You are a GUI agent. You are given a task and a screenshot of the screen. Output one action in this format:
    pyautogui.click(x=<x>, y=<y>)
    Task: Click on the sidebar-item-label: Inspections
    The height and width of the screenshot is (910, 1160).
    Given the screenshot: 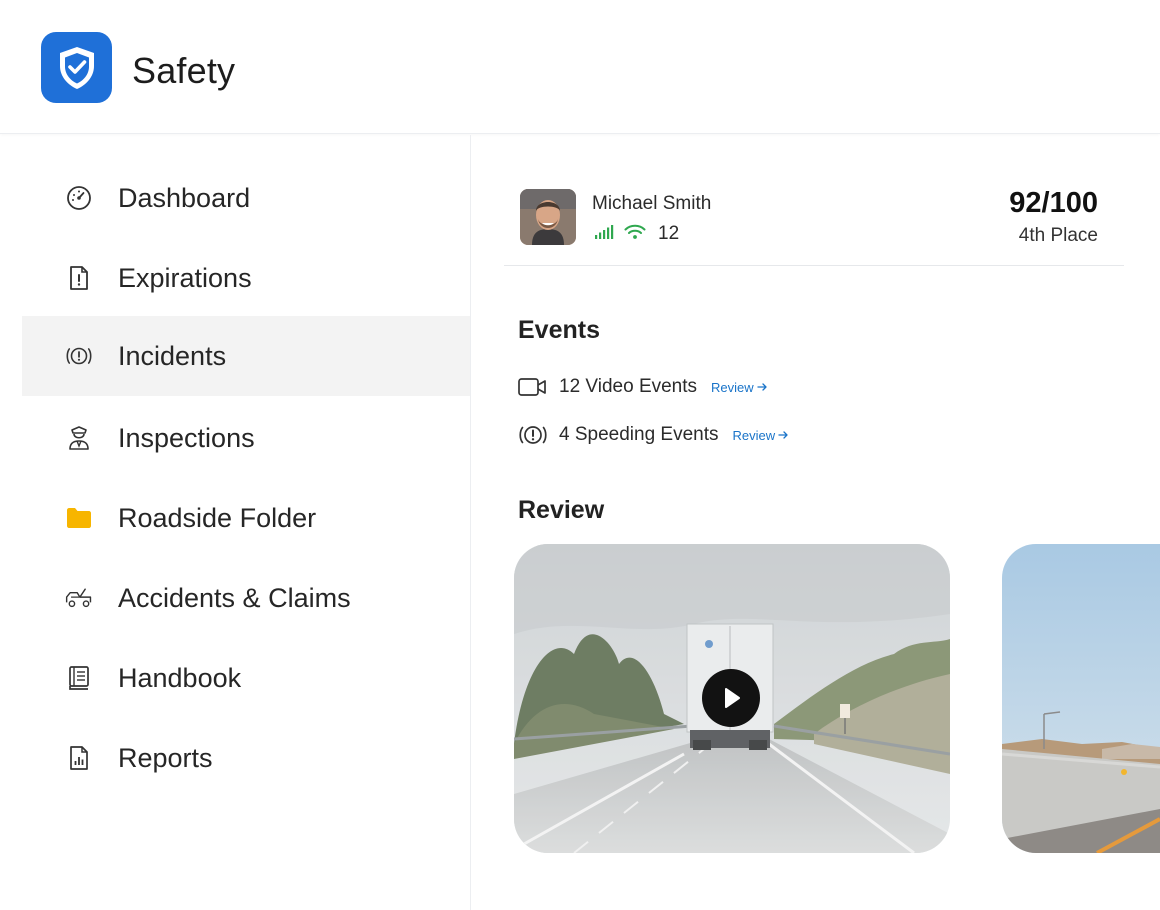 What is the action you would take?
    pyautogui.click(x=186, y=437)
    